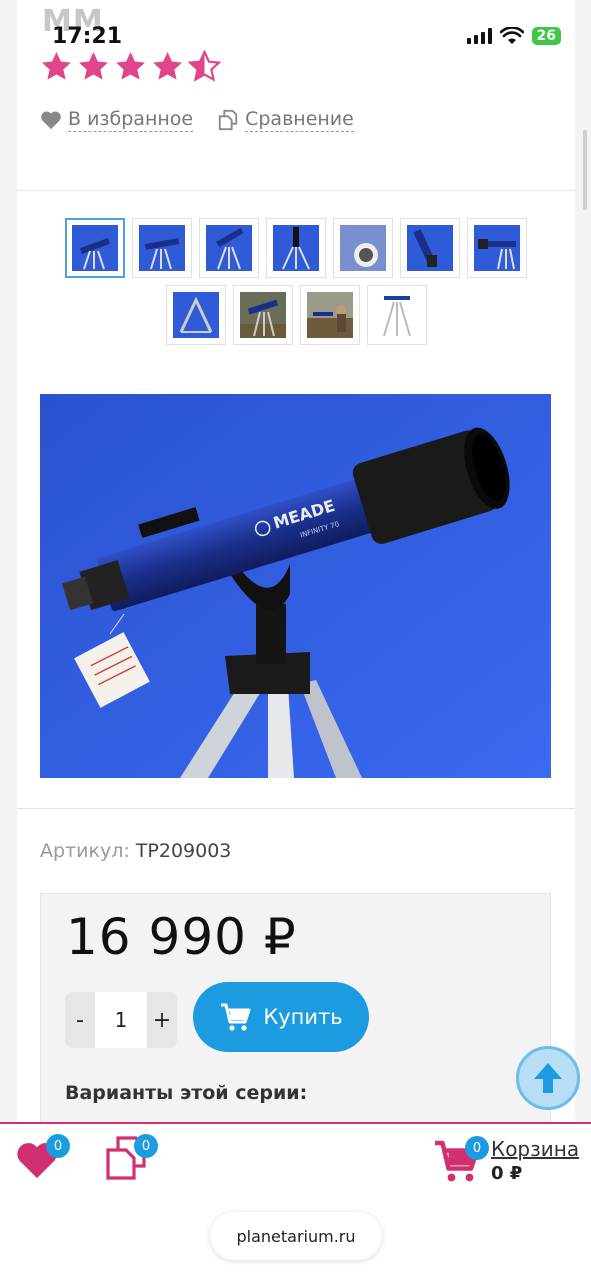 The width and height of the screenshot is (591, 1280). What do you see at coordinates (295, 1201) in the screenshot?
I see `bottom-bar: 0 0 0 Корзина 0 ₽ planetarium.ru` at bounding box center [295, 1201].